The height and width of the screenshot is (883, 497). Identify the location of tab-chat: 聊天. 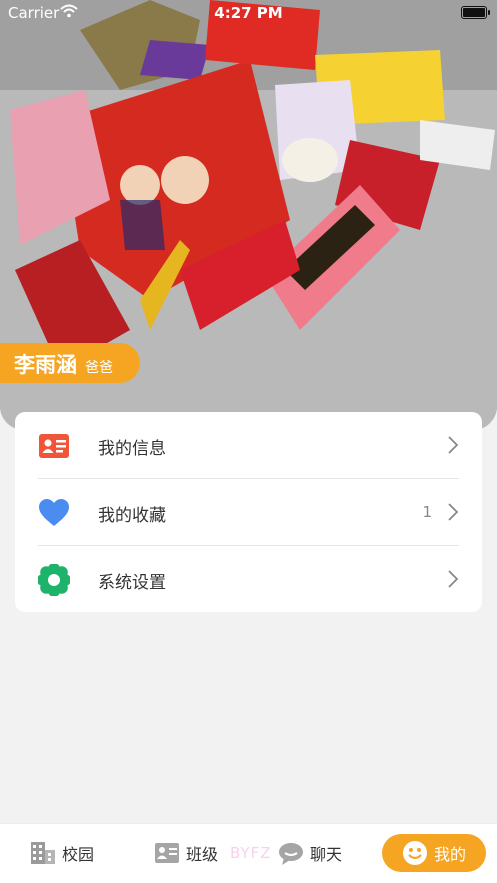
(310, 853).